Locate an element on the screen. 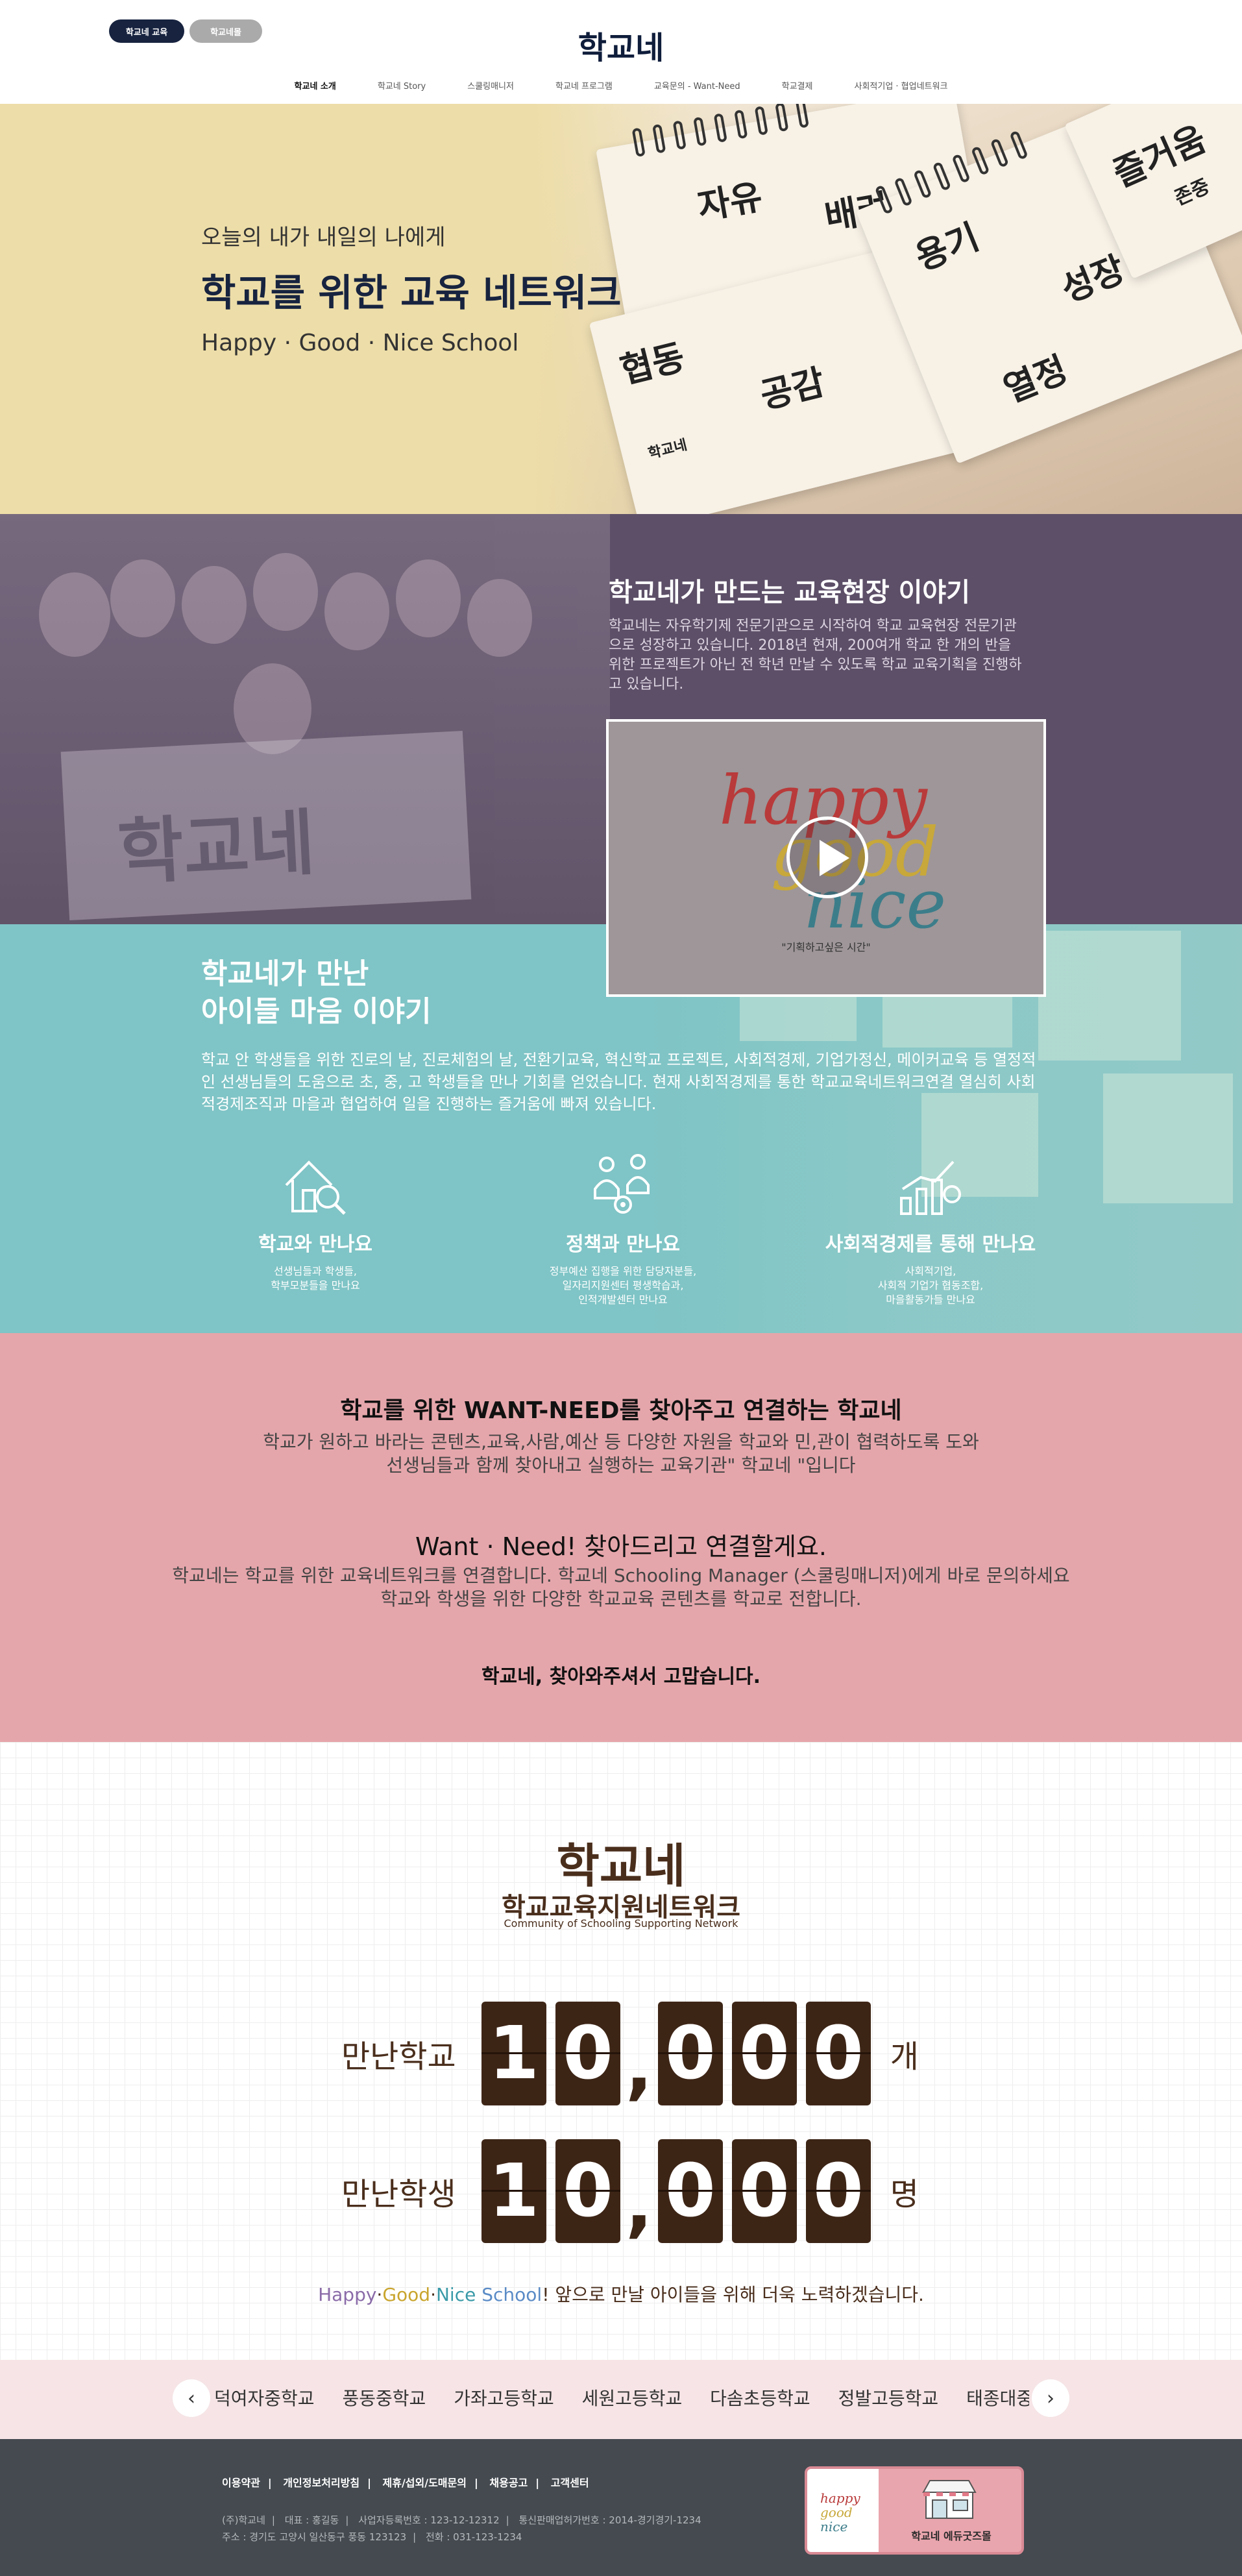 This screenshot has width=1242, height=2576. counter-label: 만난학생 is located at coordinates (398, 2194).